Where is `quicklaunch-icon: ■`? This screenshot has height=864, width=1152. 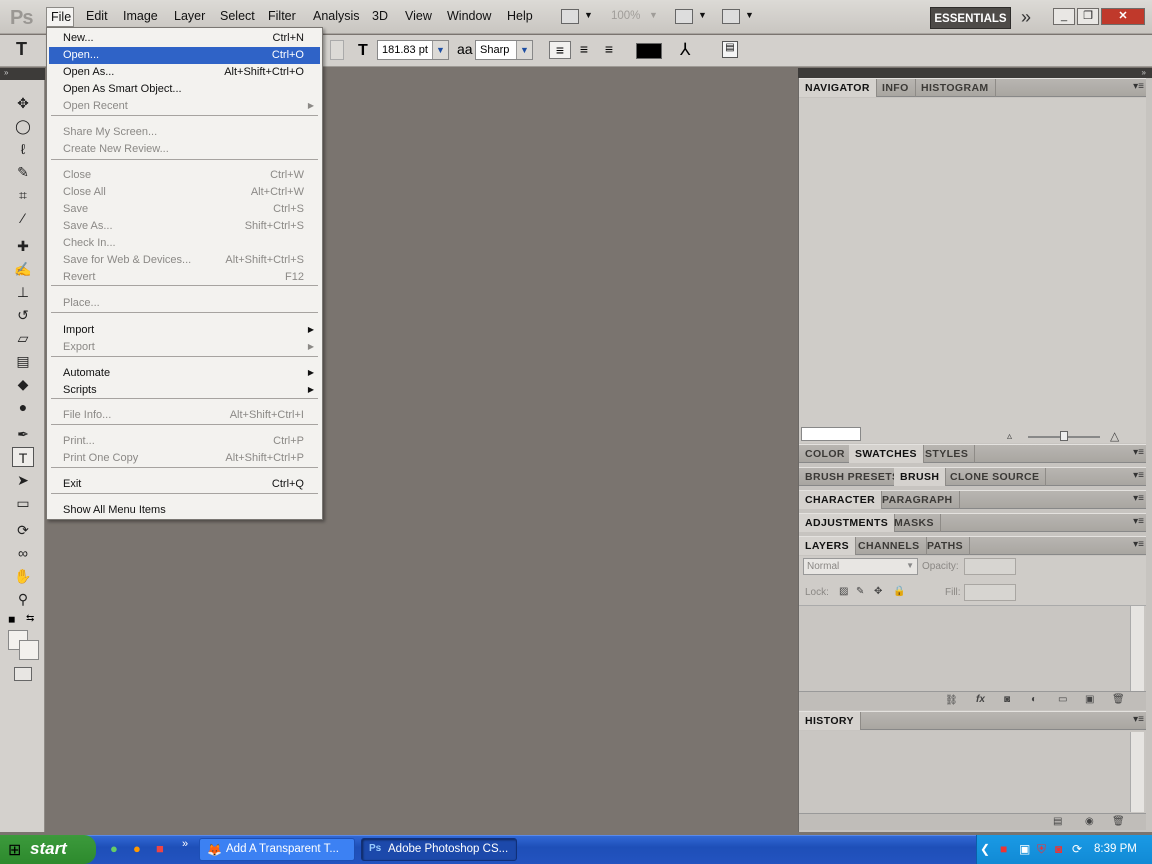 quicklaunch-icon: ■ is located at coordinates (160, 848).